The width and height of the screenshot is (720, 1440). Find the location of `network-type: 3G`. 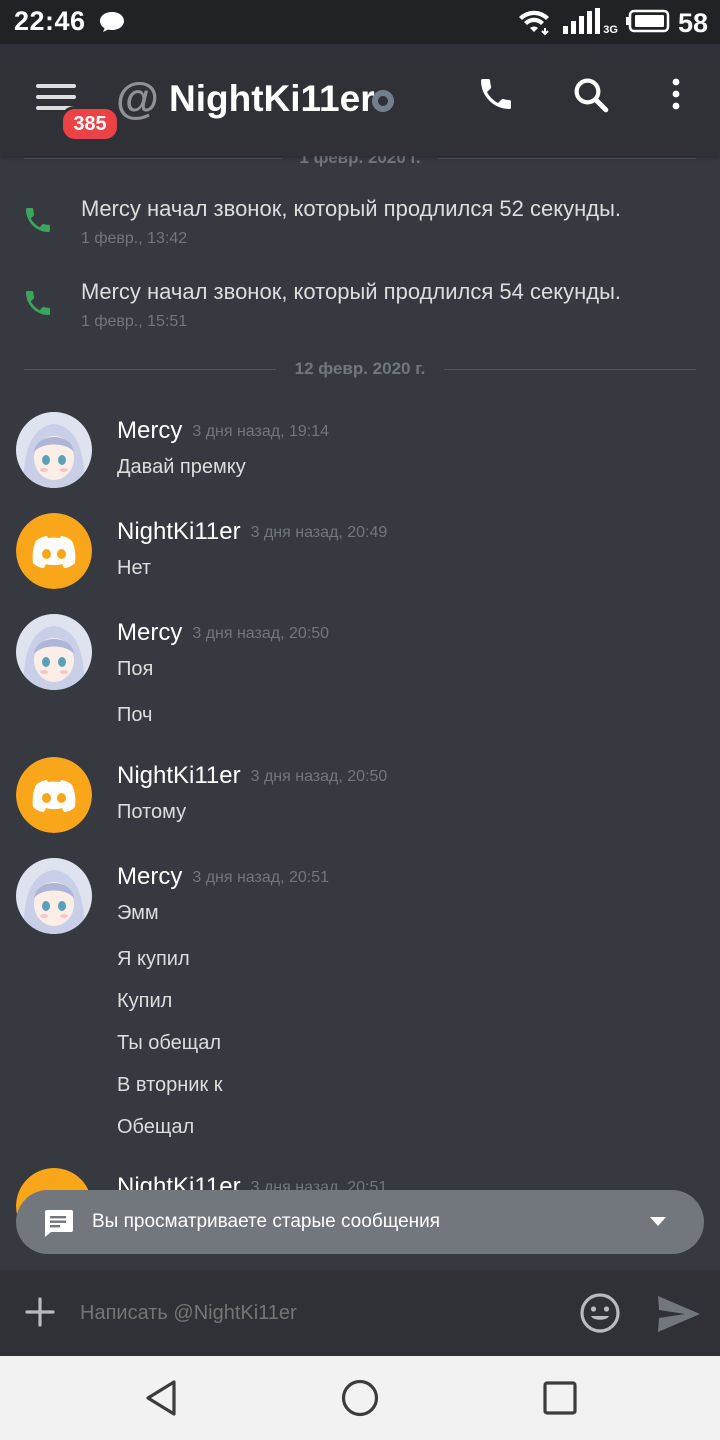

network-type: 3G is located at coordinates (610, 29).